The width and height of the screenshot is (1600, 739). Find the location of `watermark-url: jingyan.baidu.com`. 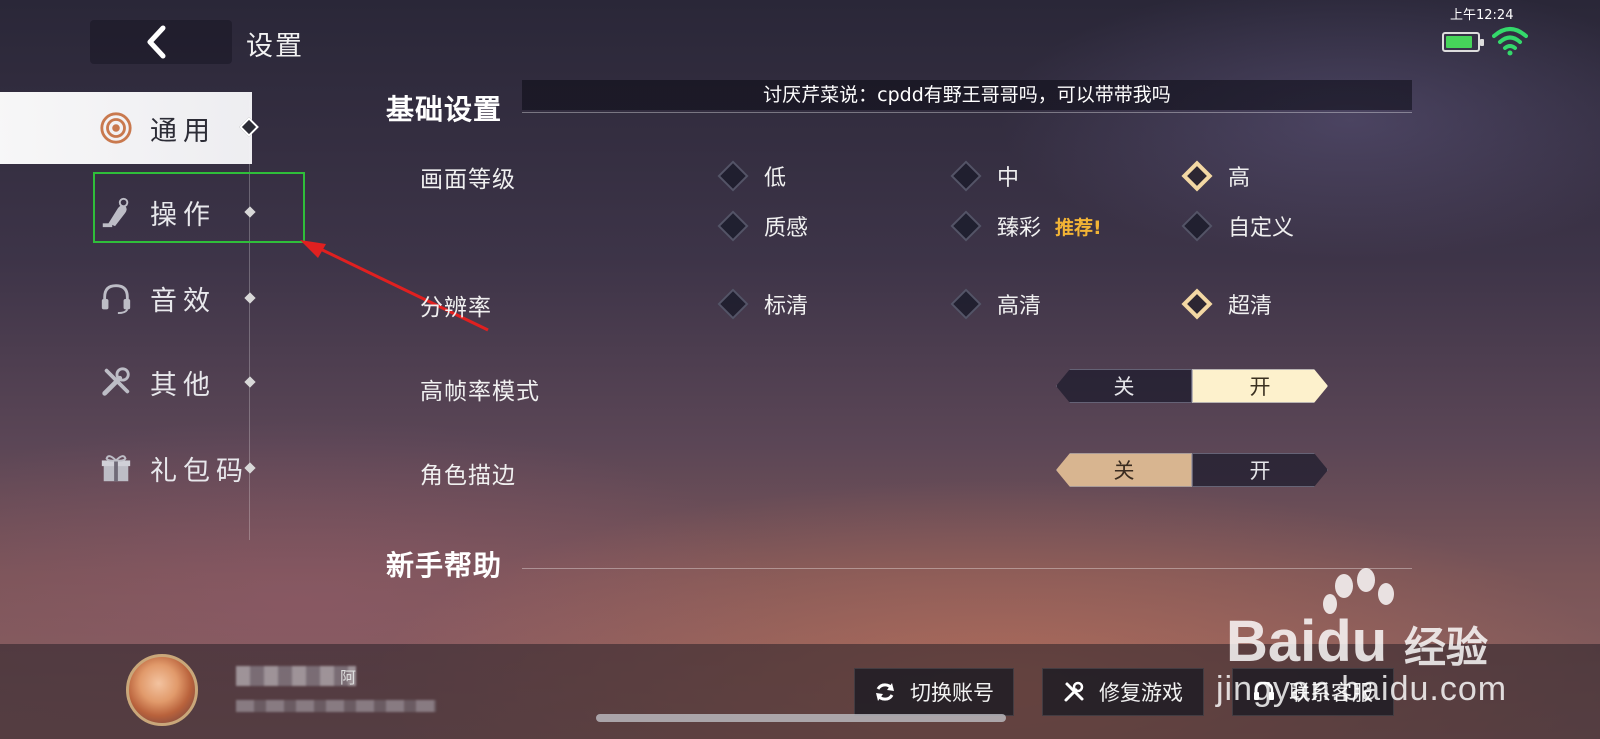

watermark-url: jingyan.baidu.com is located at coordinates (1362, 689).